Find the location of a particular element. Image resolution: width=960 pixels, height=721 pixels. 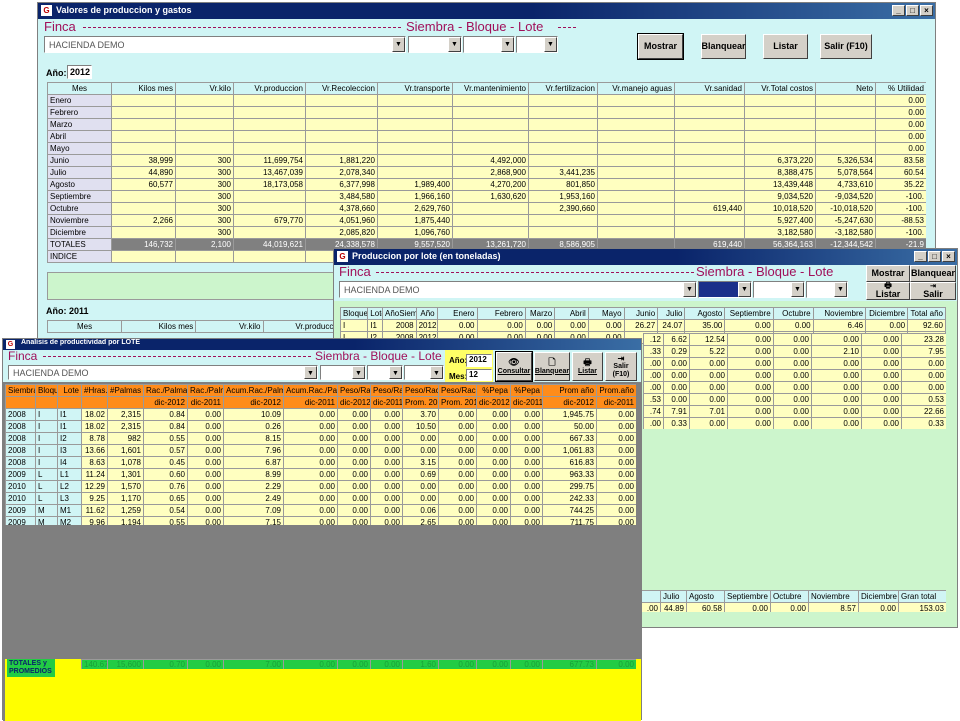

table-row: Enero 0.00 is located at coordinates (486, 100).